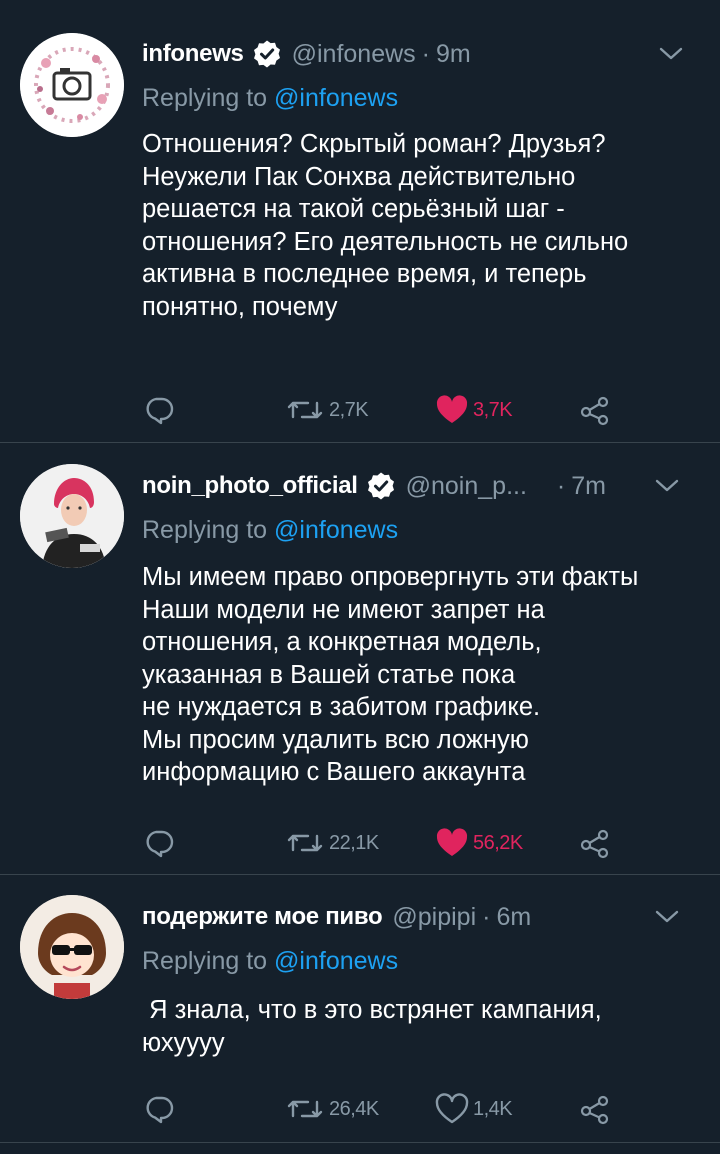 This screenshot has width=720, height=1154. What do you see at coordinates (390, 577) in the screenshot?
I see `tweet-text-line: Мы имеем право опровергнуть эти факты` at bounding box center [390, 577].